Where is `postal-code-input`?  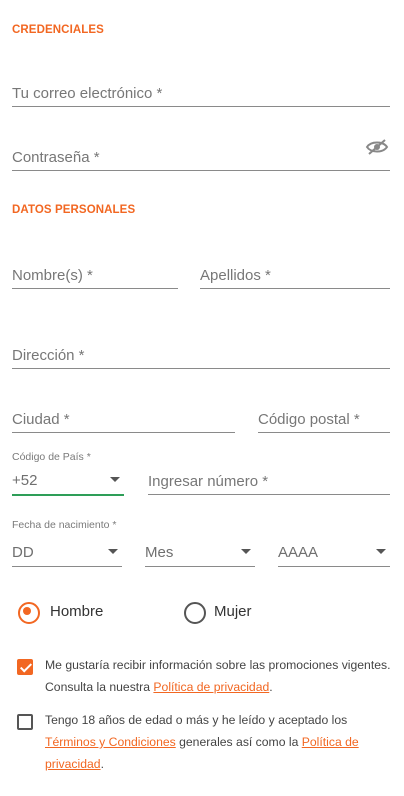
postal-code-input is located at coordinates (324, 419).